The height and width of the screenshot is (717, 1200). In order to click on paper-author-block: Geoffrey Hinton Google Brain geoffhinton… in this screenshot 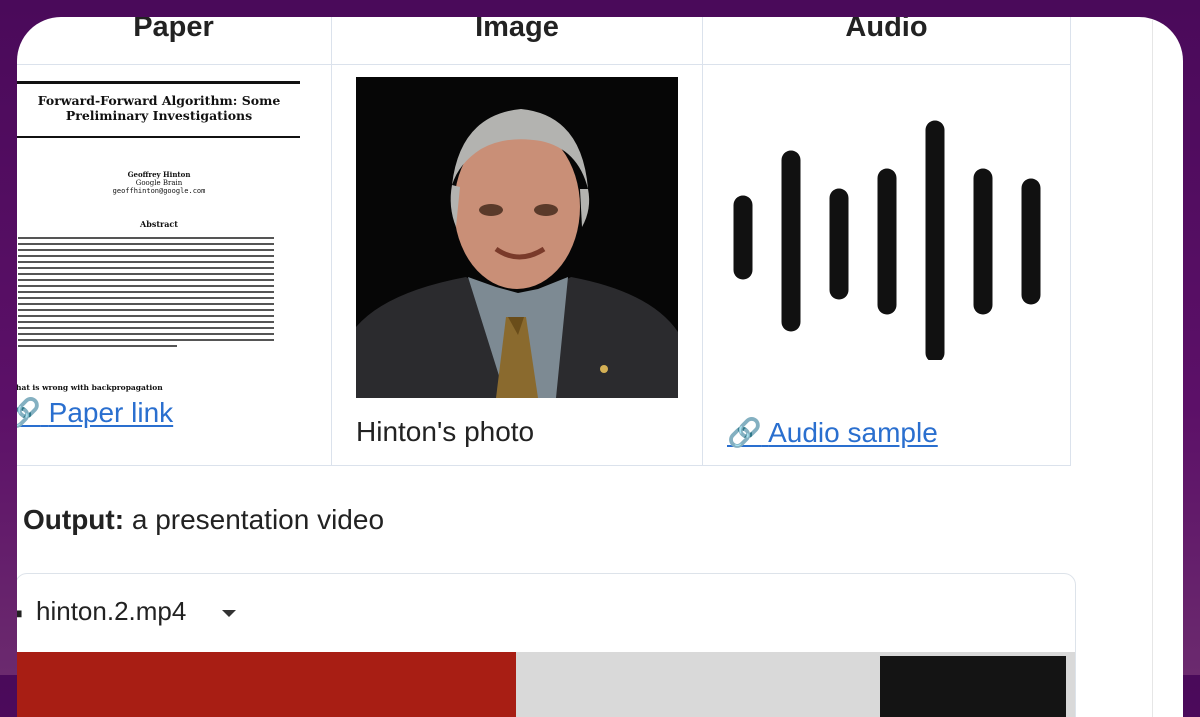, I will do `click(159, 183)`.